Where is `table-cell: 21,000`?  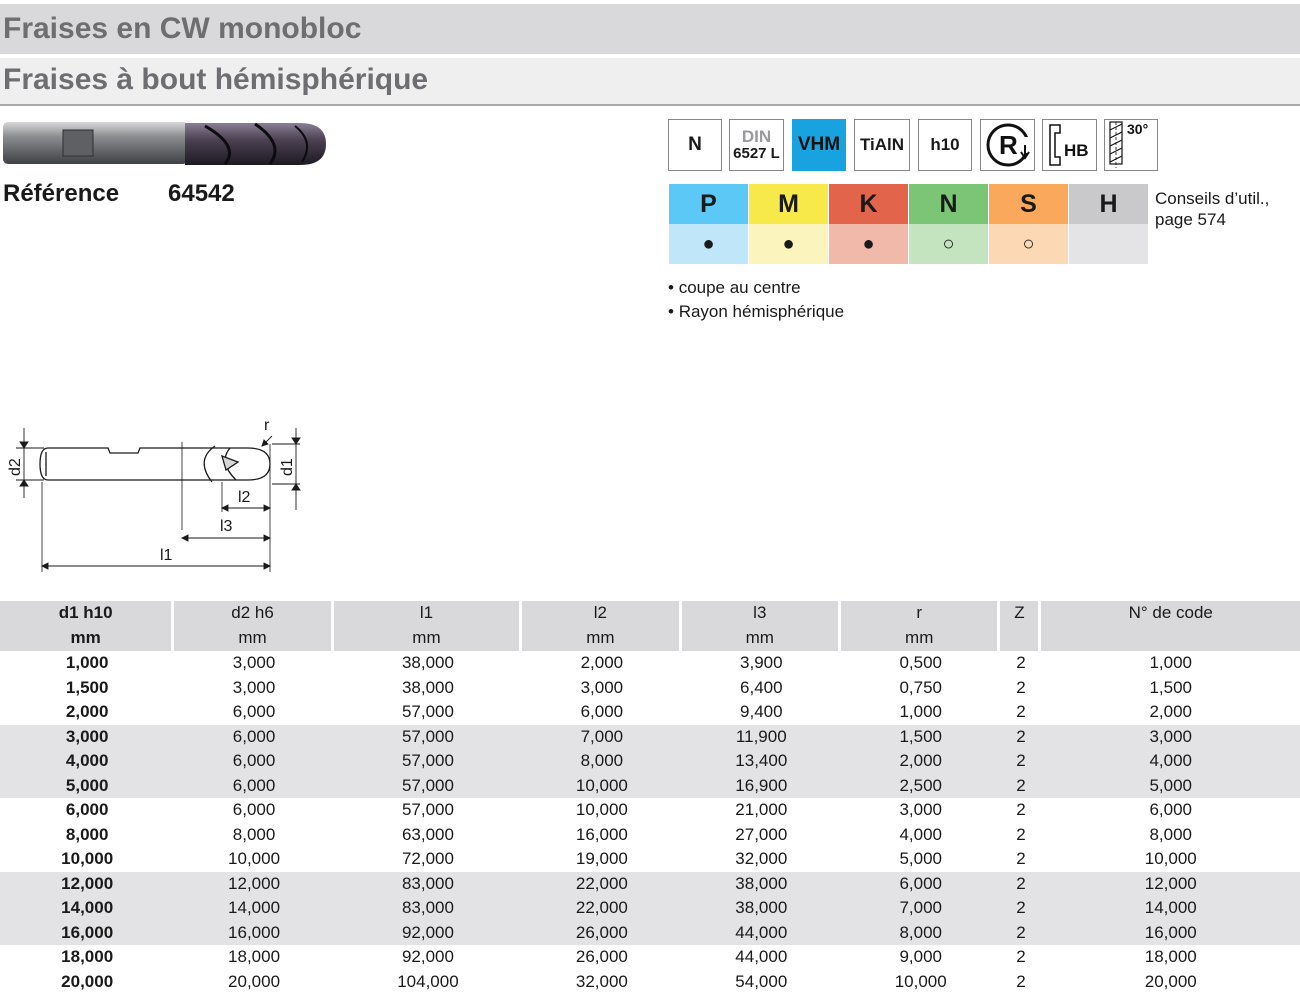 table-cell: 21,000 is located at coordinates (761, 810).